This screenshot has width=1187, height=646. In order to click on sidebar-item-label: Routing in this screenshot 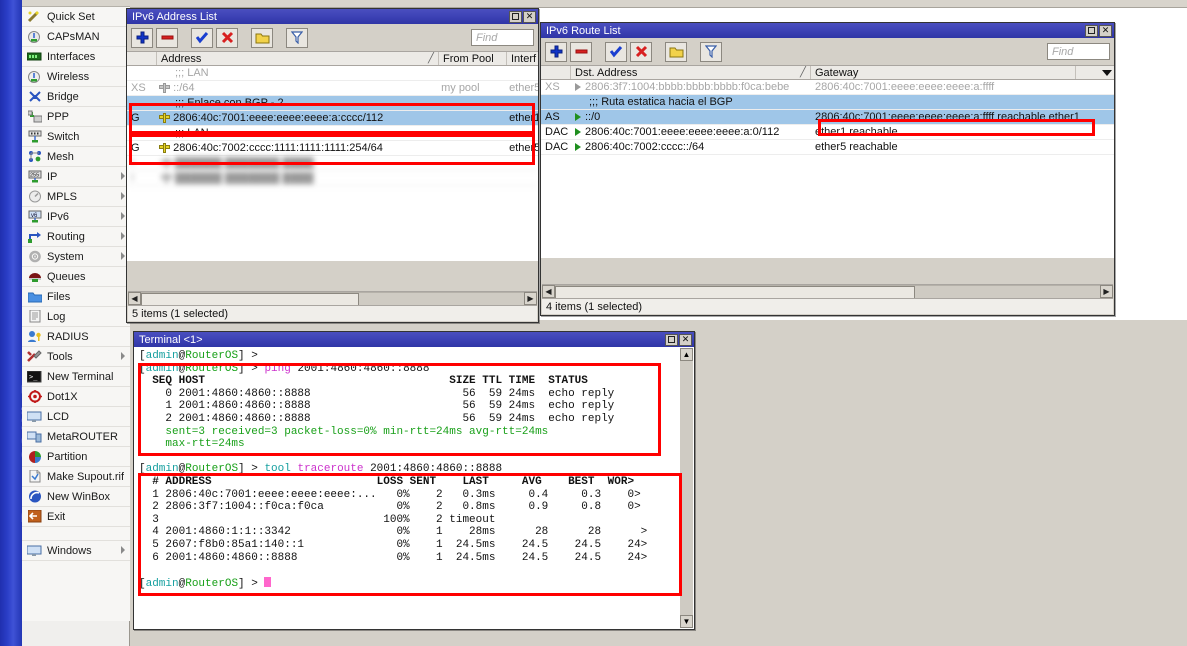, I will do `click(66, 236)`.